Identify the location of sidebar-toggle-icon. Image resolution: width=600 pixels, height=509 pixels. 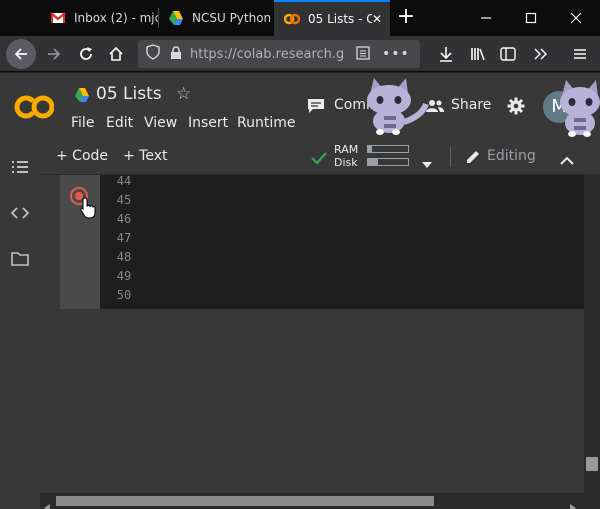
(508, 54).